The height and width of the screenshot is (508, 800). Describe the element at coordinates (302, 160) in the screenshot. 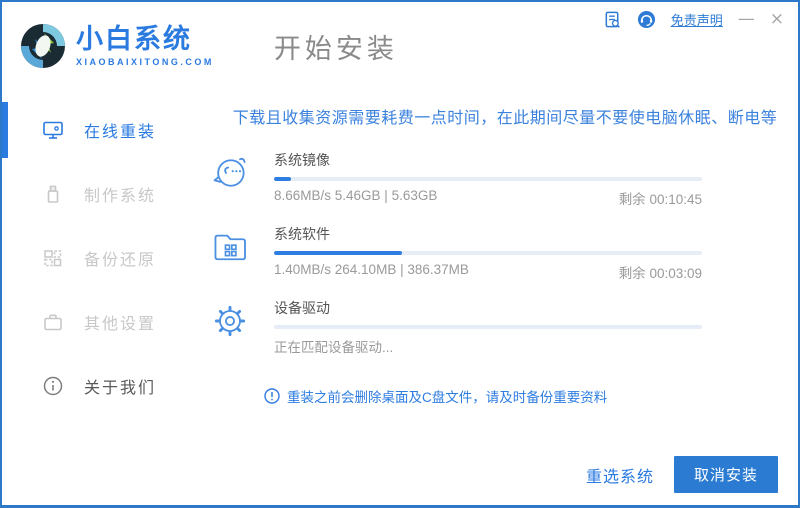

I see `task-title: 系统镜像` at that location.